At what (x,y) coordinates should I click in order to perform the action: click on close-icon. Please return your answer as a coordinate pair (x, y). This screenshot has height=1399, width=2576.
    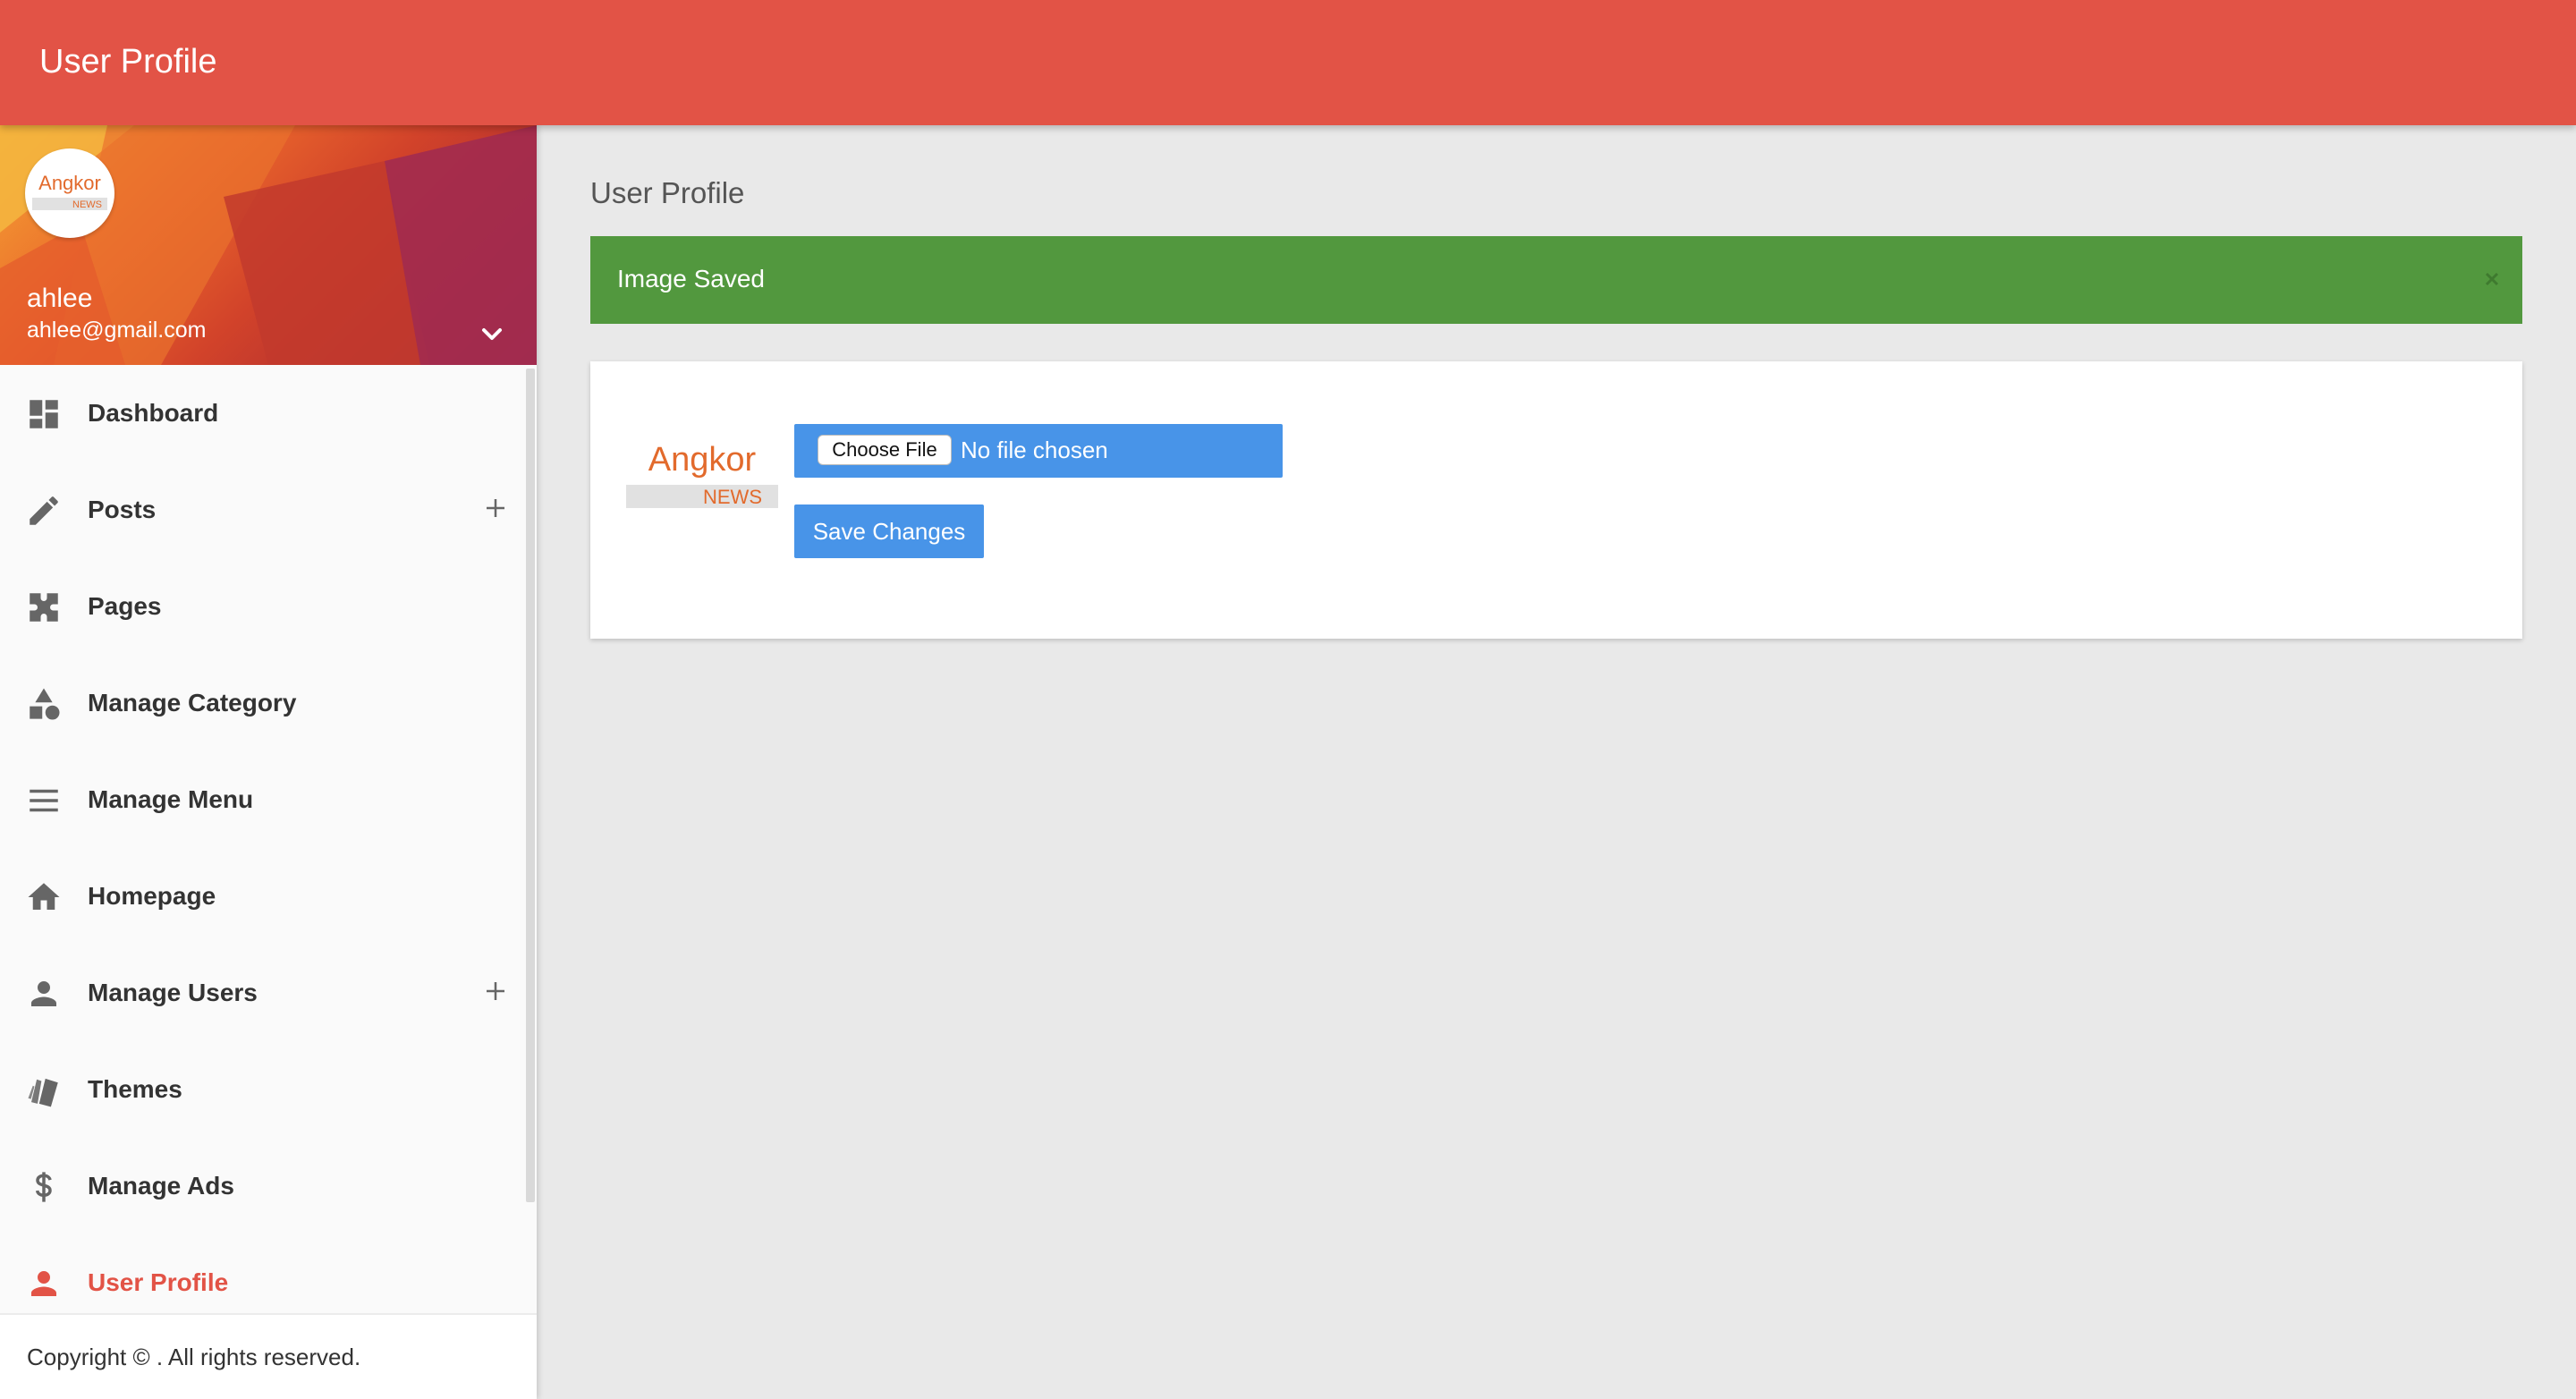
    Looking at the image, I should click on (2492, 279).